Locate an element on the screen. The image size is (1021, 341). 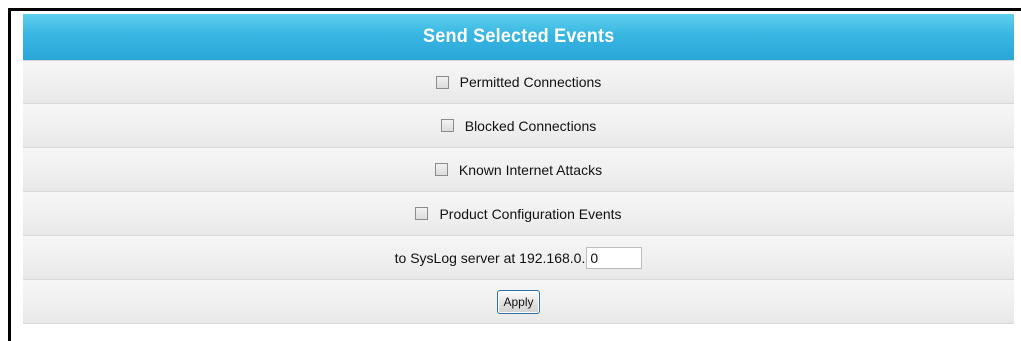
known-internet-attacks-label: Known Internet Attacks is located at coordinates (530, 169).